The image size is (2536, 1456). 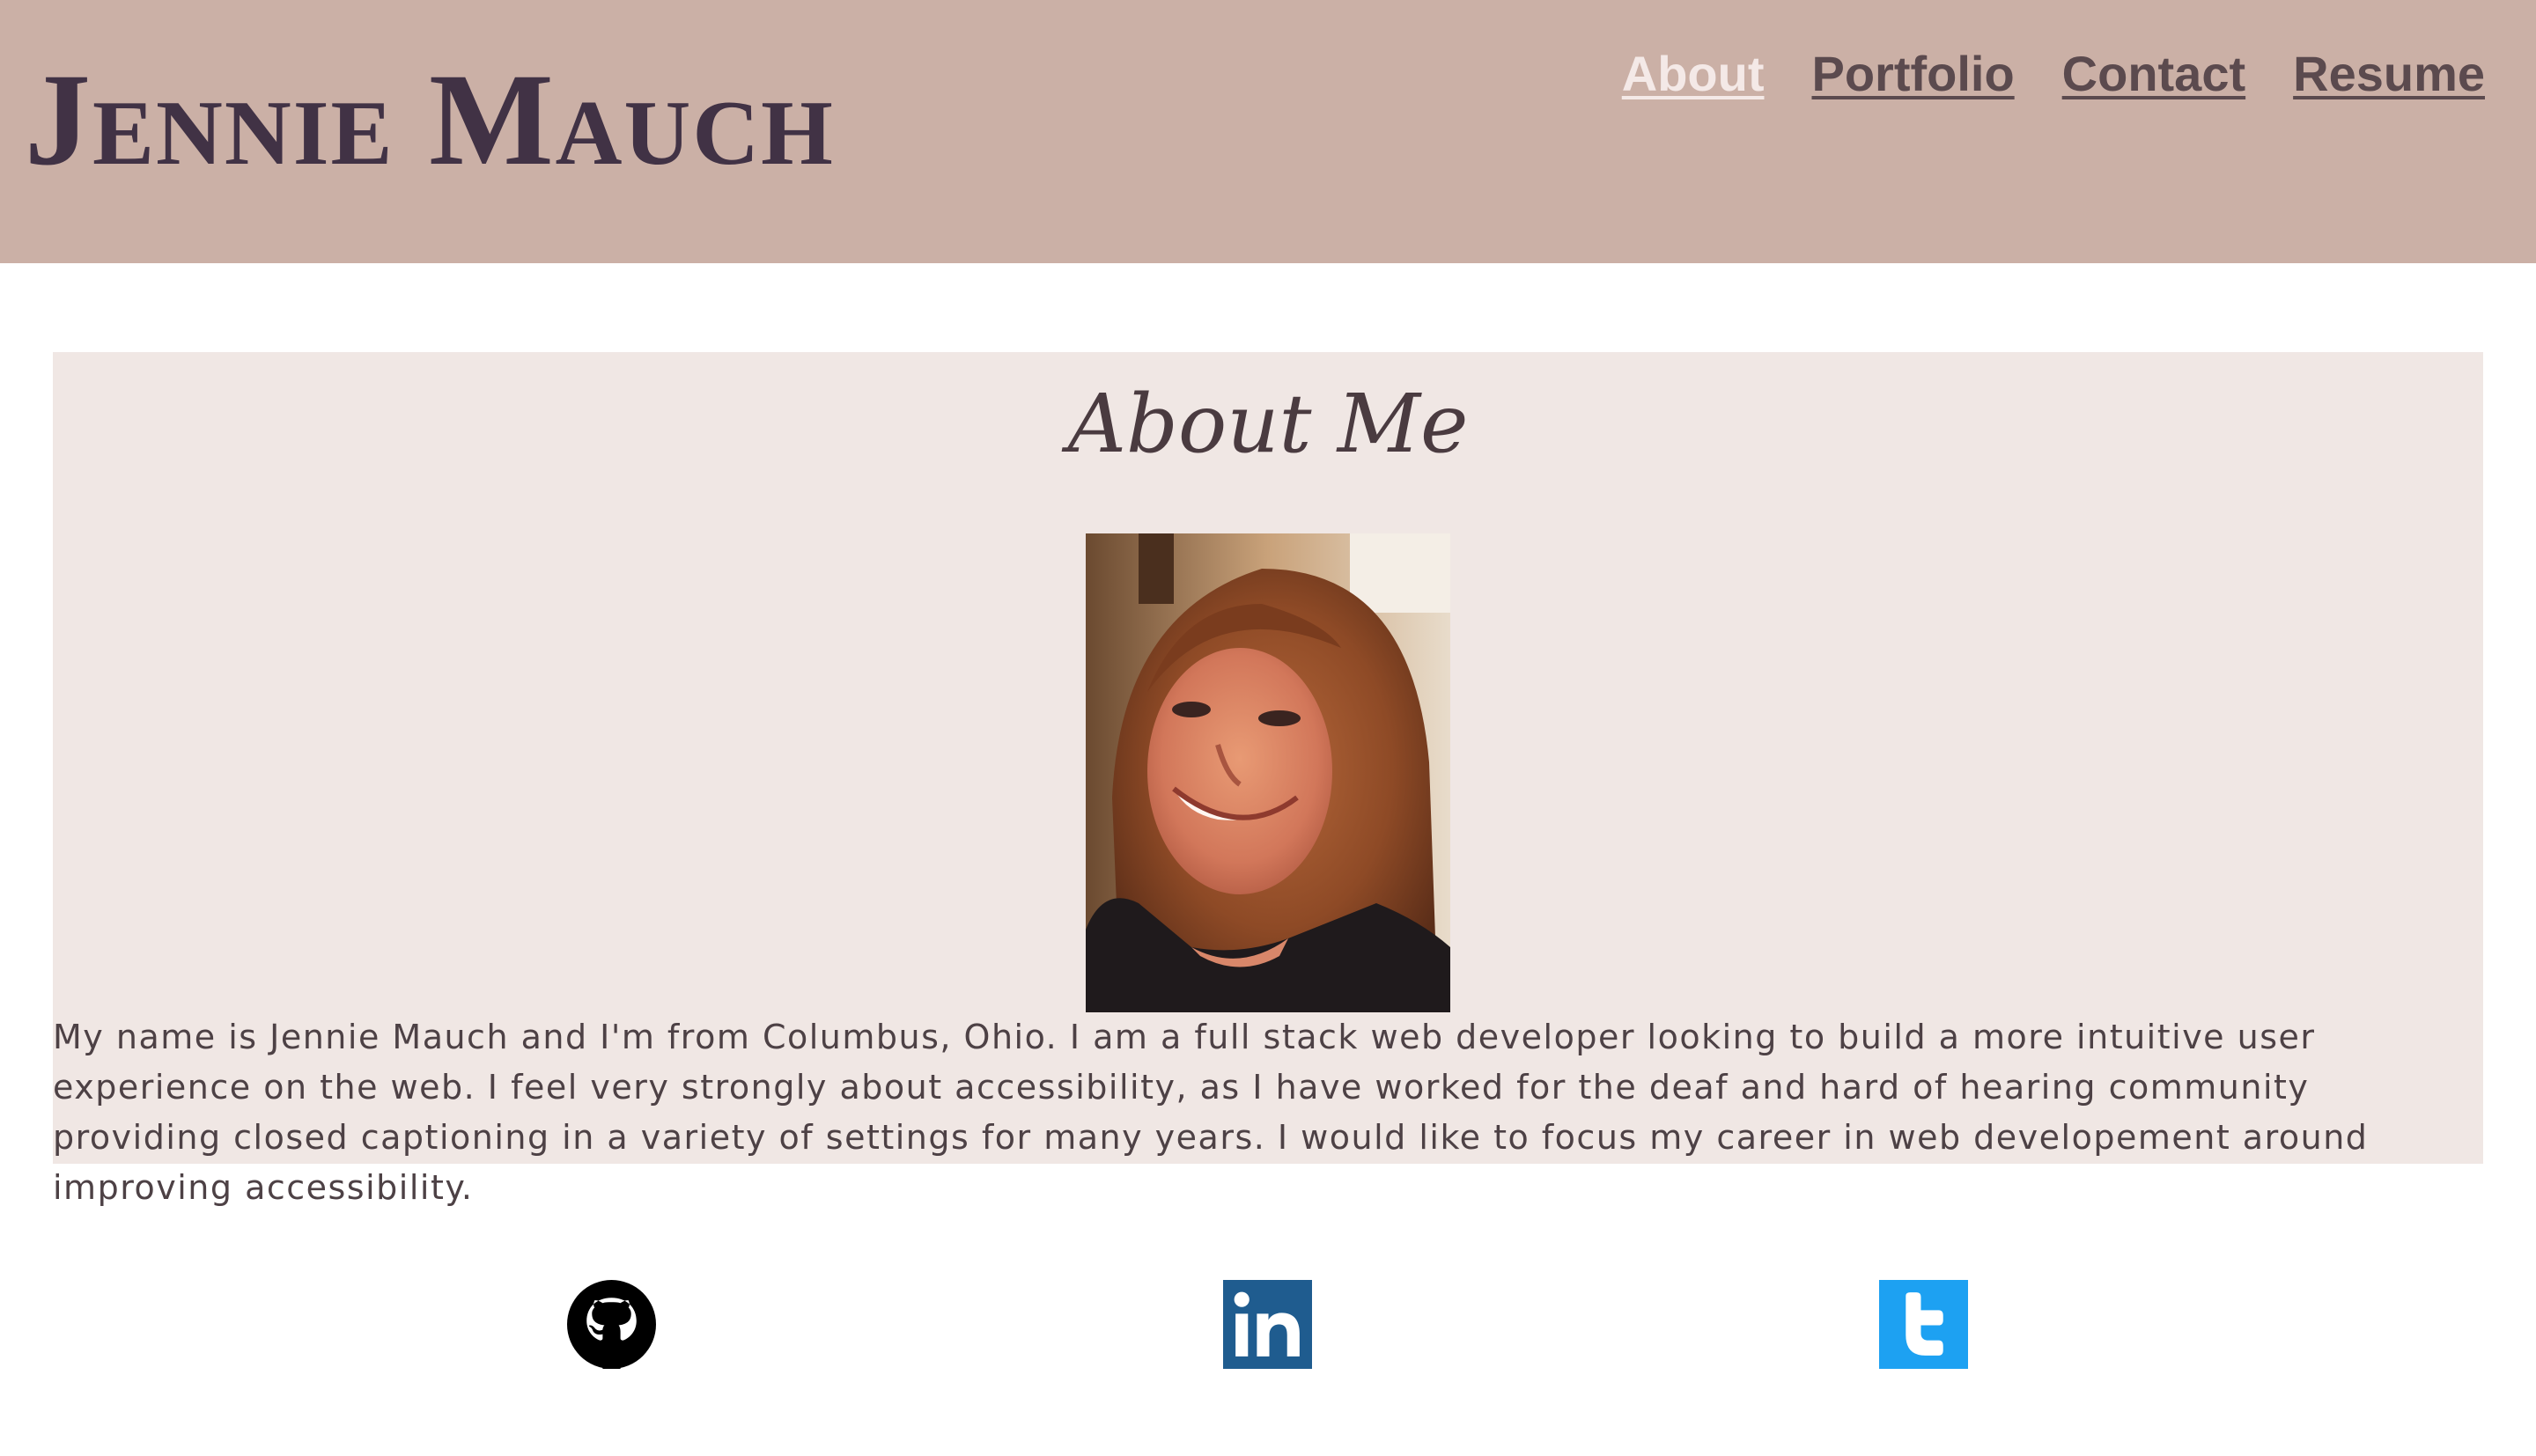 I want to click on about-heading: About Me, so click(x=1268, y=424).